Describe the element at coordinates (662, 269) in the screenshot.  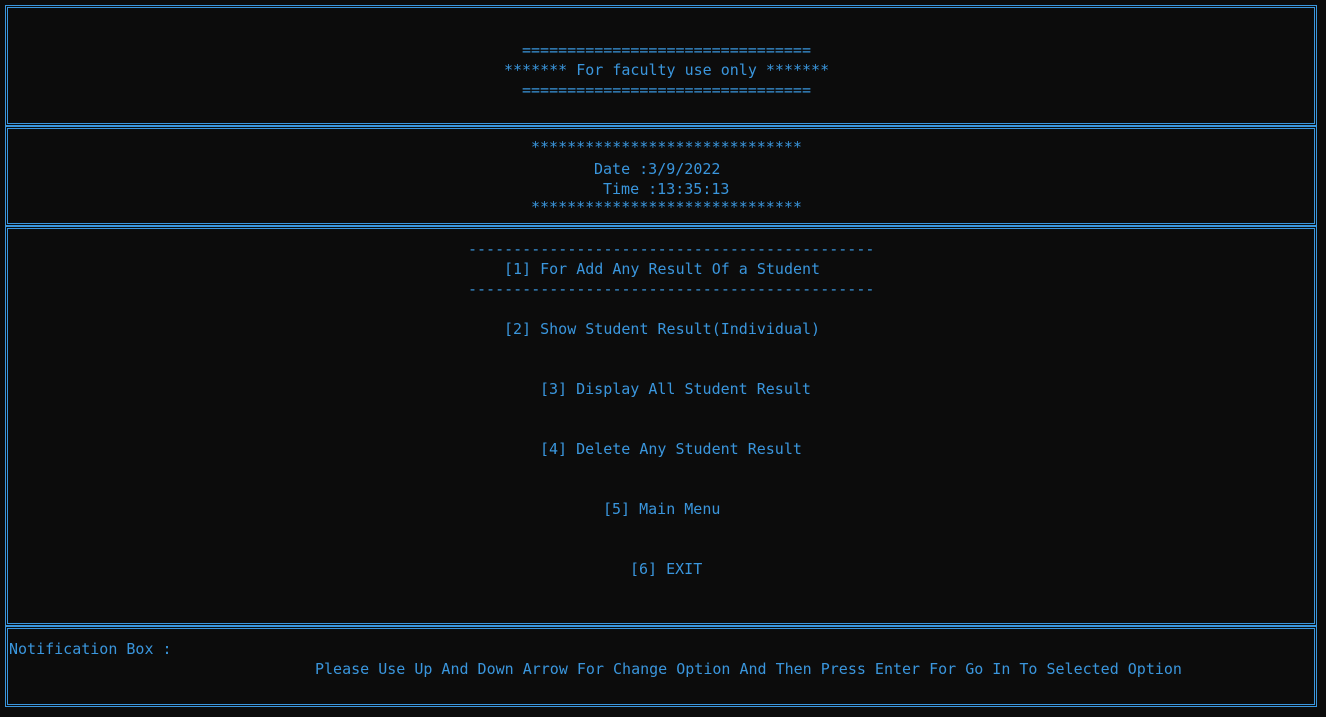
I see `menu-item-add-result: [1] For Add Any Result Of a Student` at that location.